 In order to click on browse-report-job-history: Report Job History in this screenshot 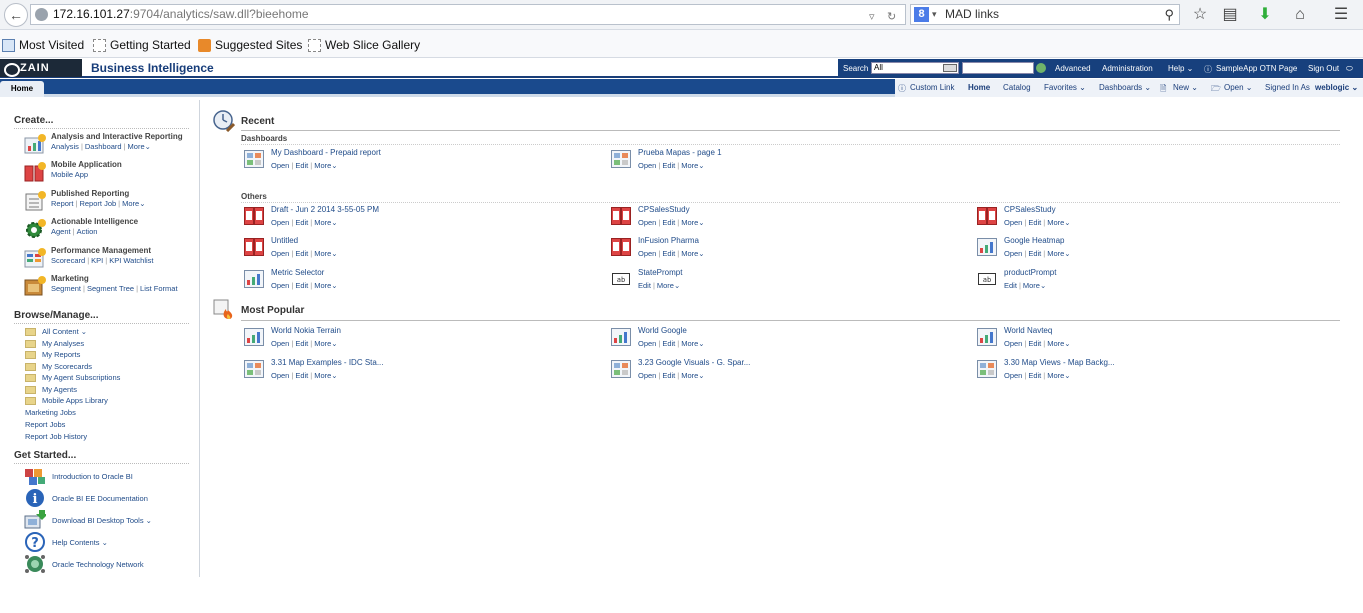, I will do `click(56, 436)`.